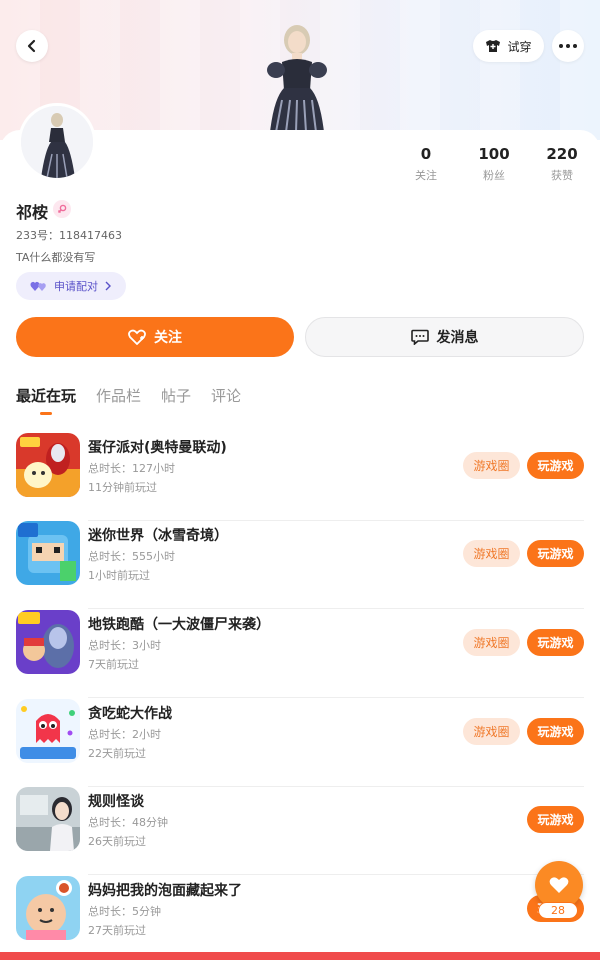 Image resolution: width=600 pixels, height=960 pixels. Describe the element at coordinates (48, 731) in the screenshot. I see `game-icon-snake` at that location.